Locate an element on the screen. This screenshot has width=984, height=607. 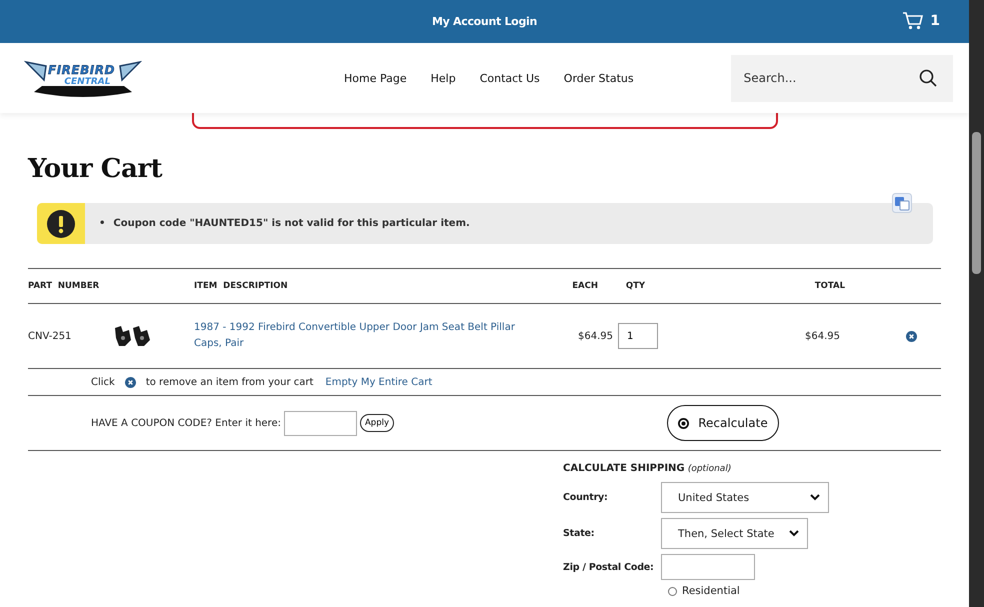
warning-icon is located at coordinates (61, 224).